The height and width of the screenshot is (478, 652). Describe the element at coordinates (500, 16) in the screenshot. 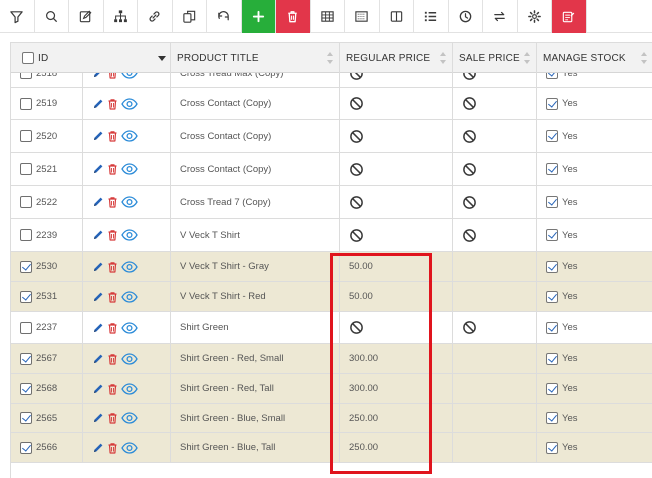

I see `swap-button` at that location.